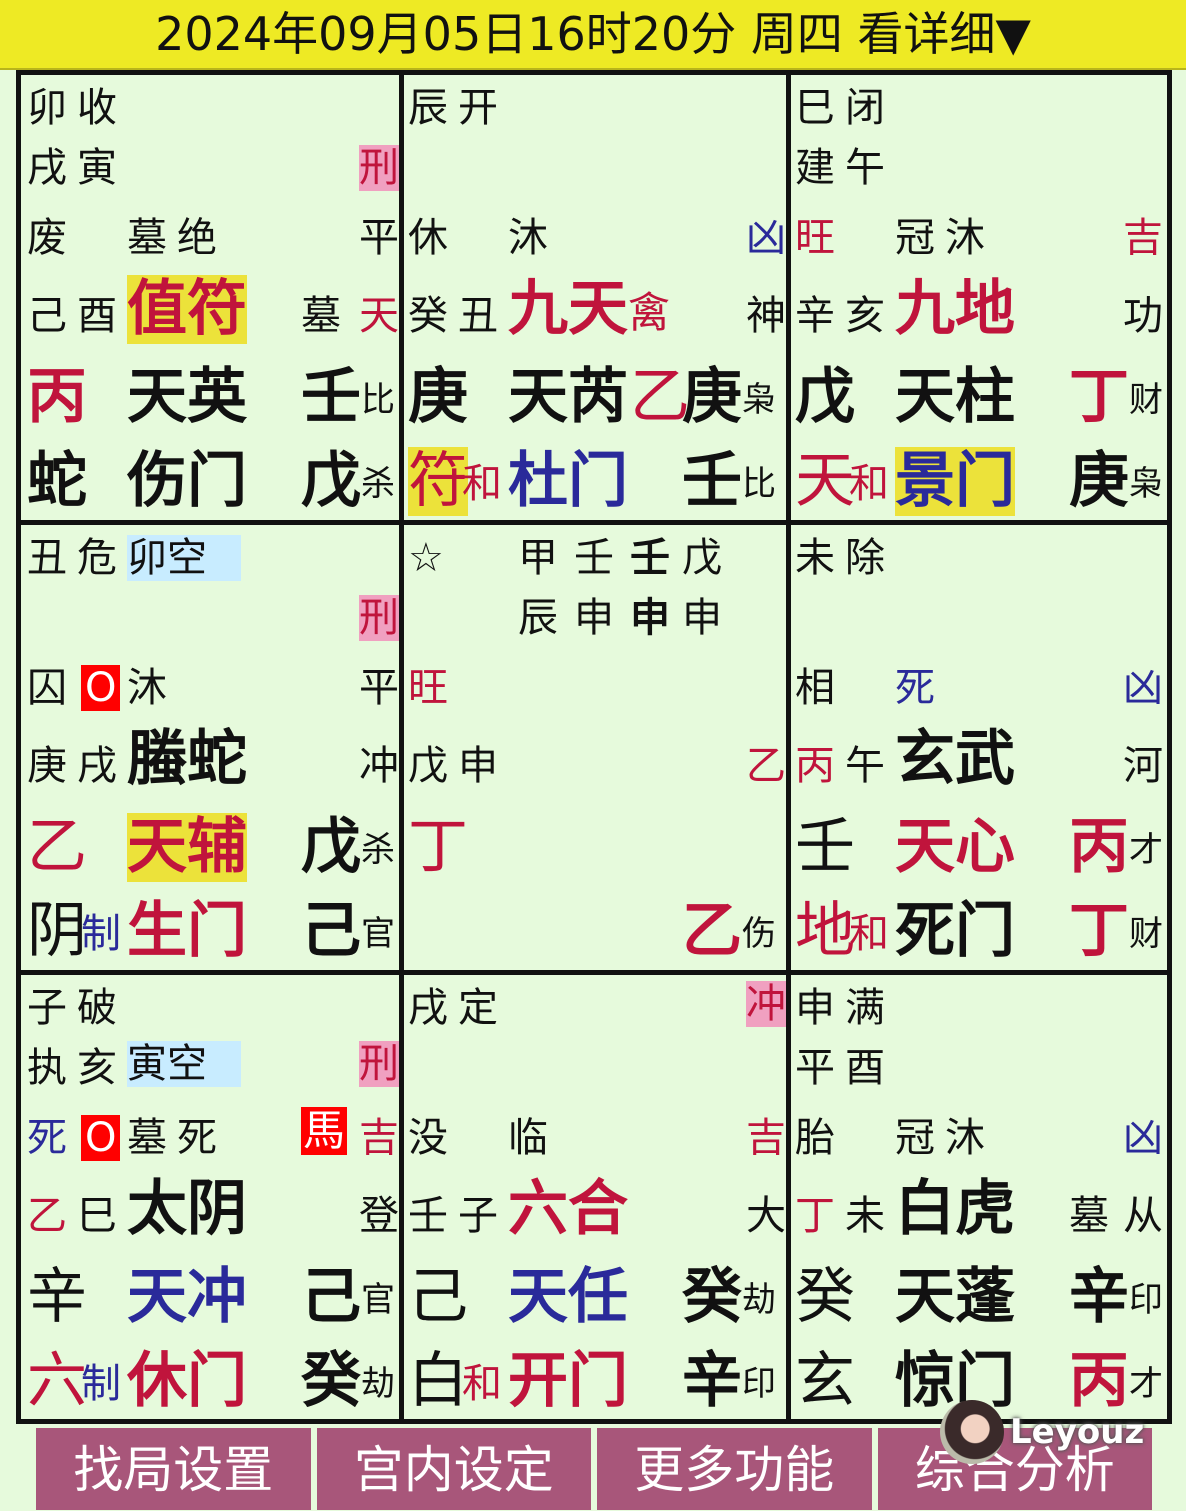  I want to click on state-label: 废, so click(47, 238).